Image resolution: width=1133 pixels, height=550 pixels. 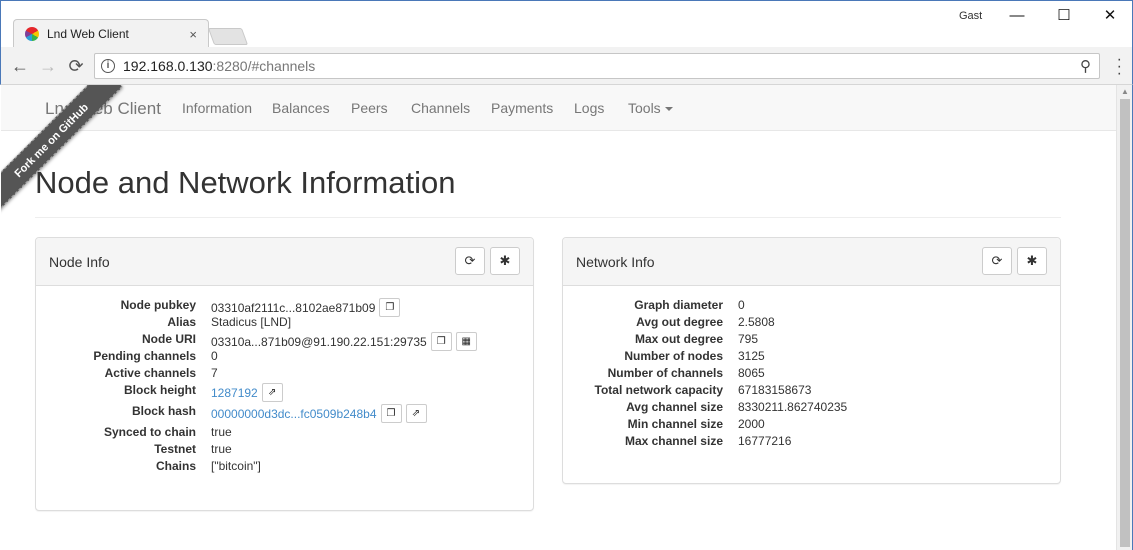 I want to click on node-row-pending: Pending channels 0, so click(x=284, y=357).